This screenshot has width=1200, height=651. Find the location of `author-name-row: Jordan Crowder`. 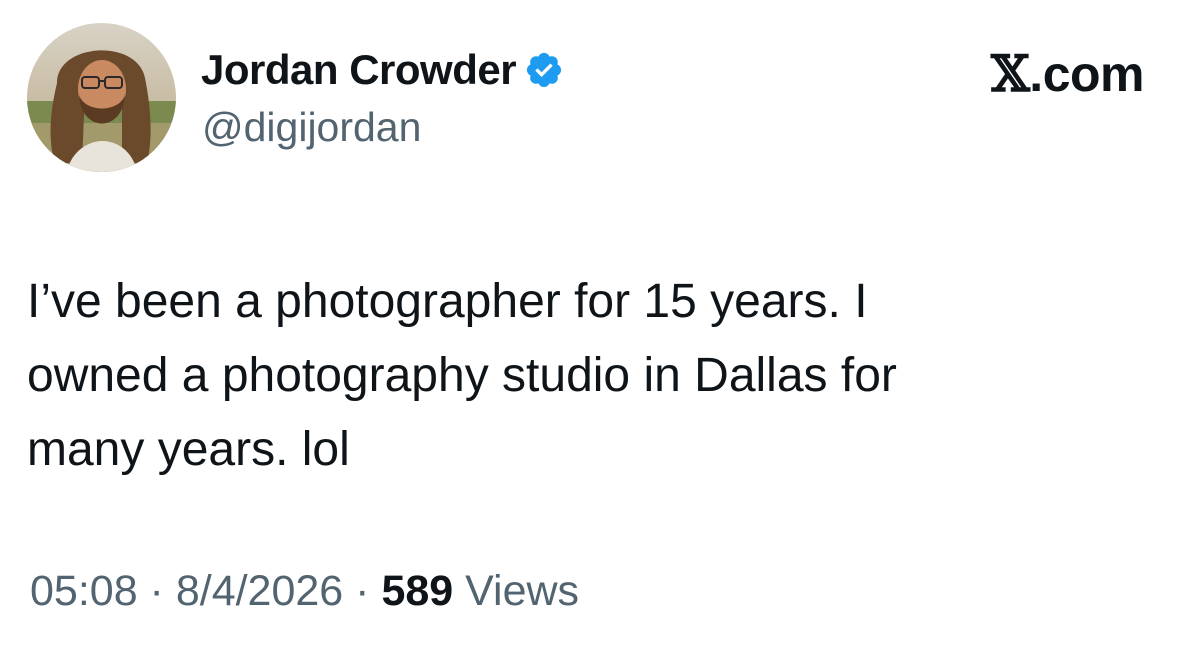

author-name-row: Jordan Crowder is located at coordinates (382, 70).